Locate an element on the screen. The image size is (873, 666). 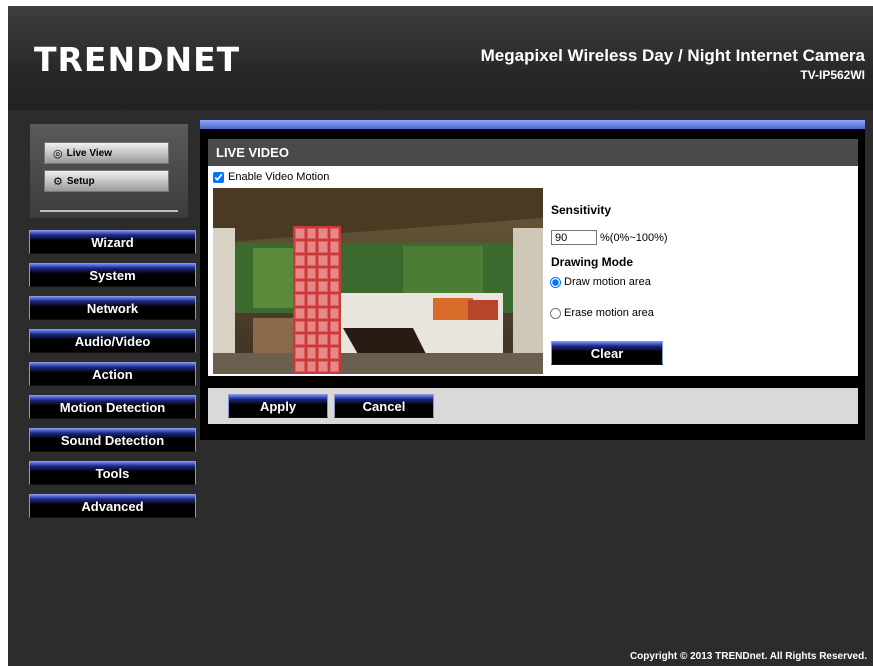
section-title: LIVE VIDEO is located at coordinates (533, 152).